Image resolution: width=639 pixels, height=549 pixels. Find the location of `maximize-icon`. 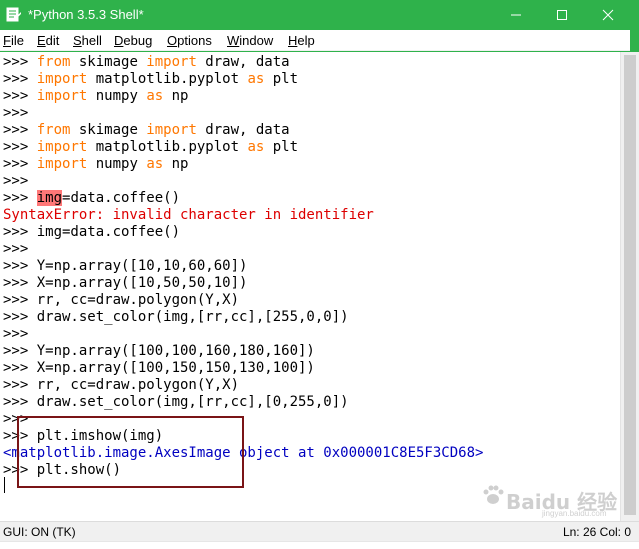

maximize-icon is located at coordinates (562, 15).